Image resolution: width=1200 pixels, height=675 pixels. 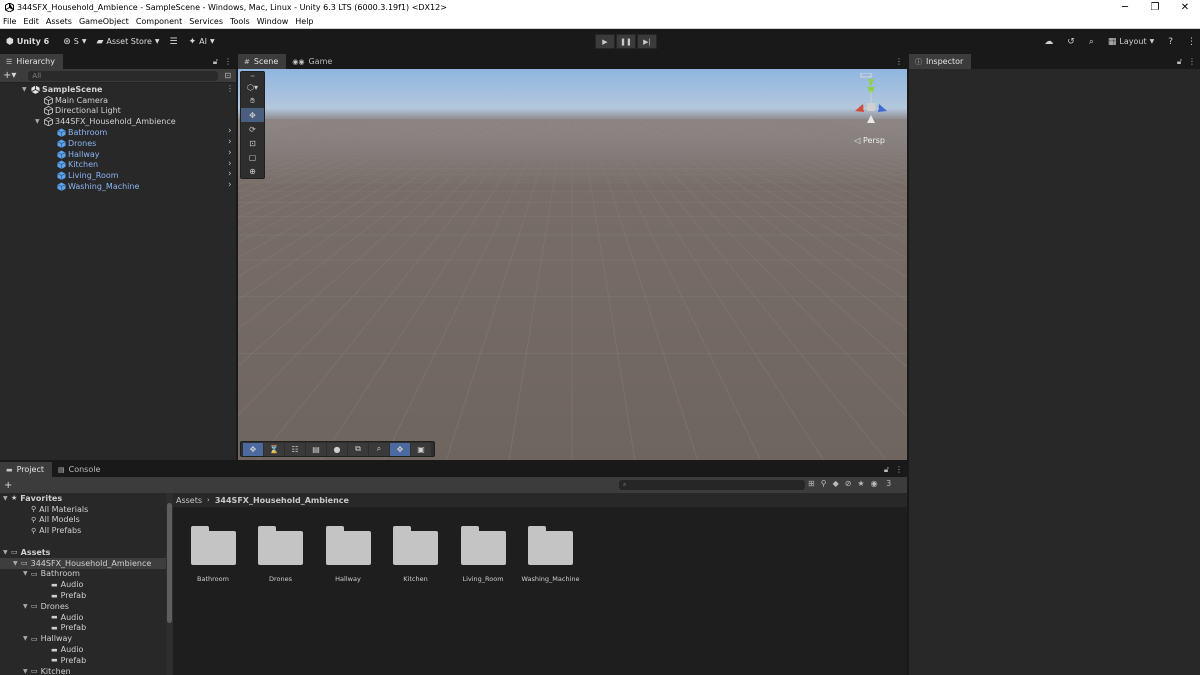 What do you see at coordinates (836, 483) in the screenshot?
I see `tag-icon: ◆` at bounding box center [836, 483].